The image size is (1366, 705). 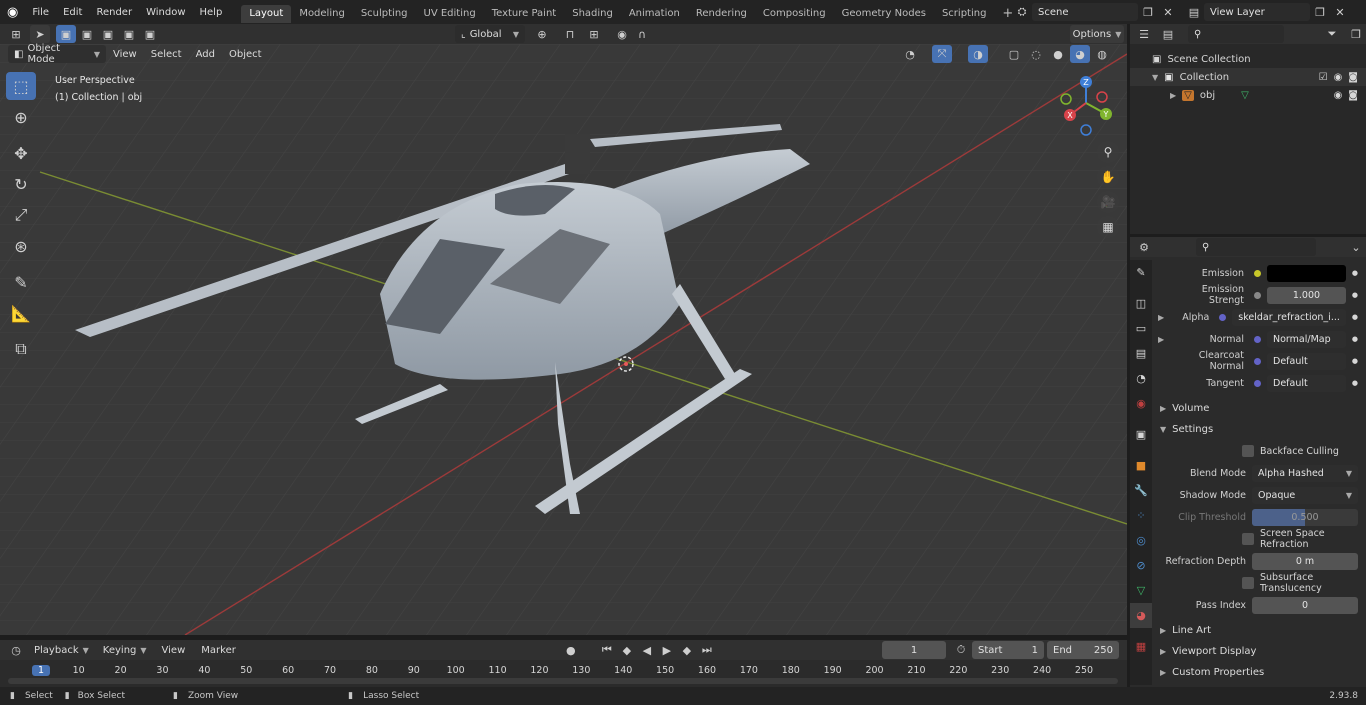 I want to click on custom-properties-section: ▶ Custom Properties, so click(x=1259, y=672).